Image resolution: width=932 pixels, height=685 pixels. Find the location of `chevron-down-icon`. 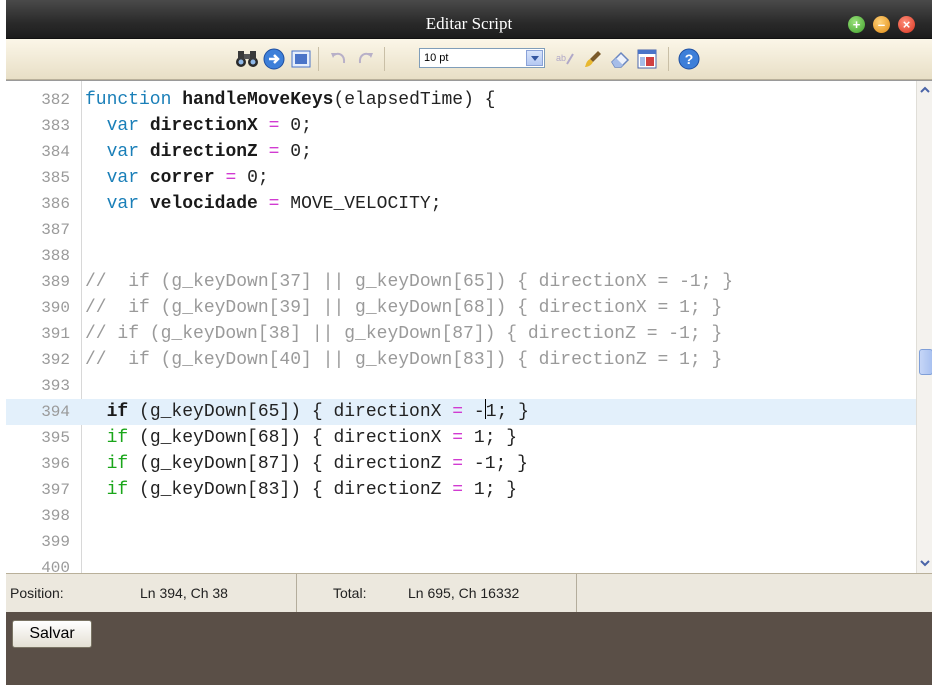

chevron-down-icon is located at coordinates (534, 58).